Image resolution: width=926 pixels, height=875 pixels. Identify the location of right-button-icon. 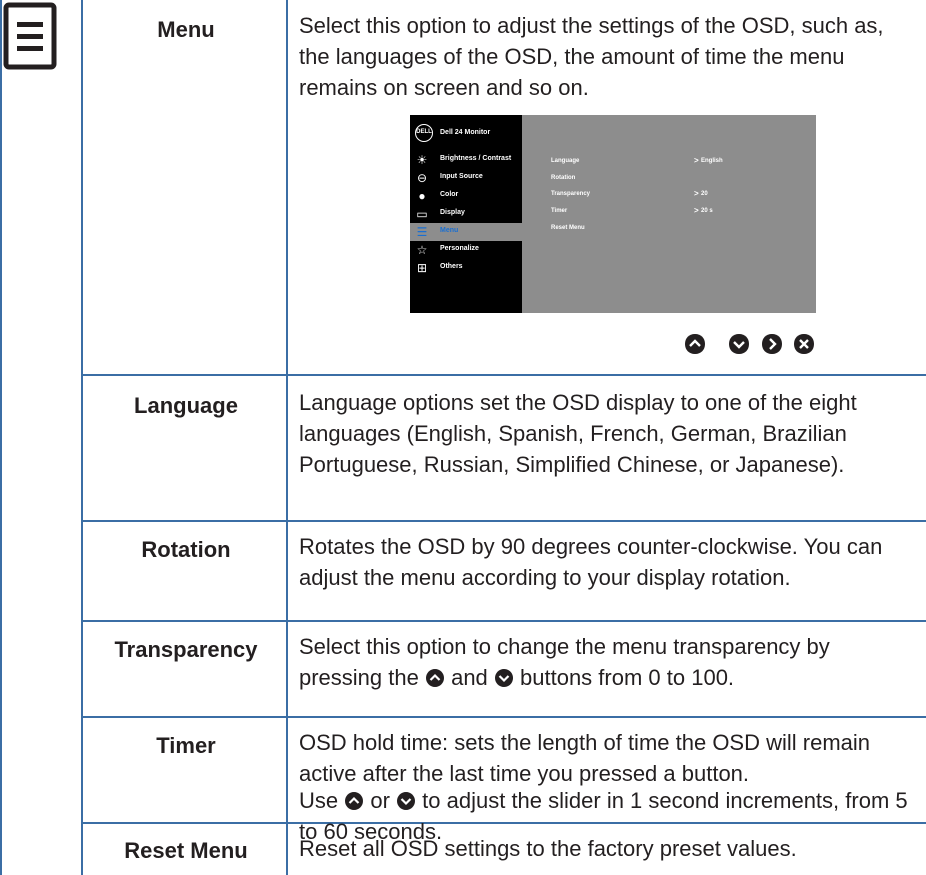
(772, 344).